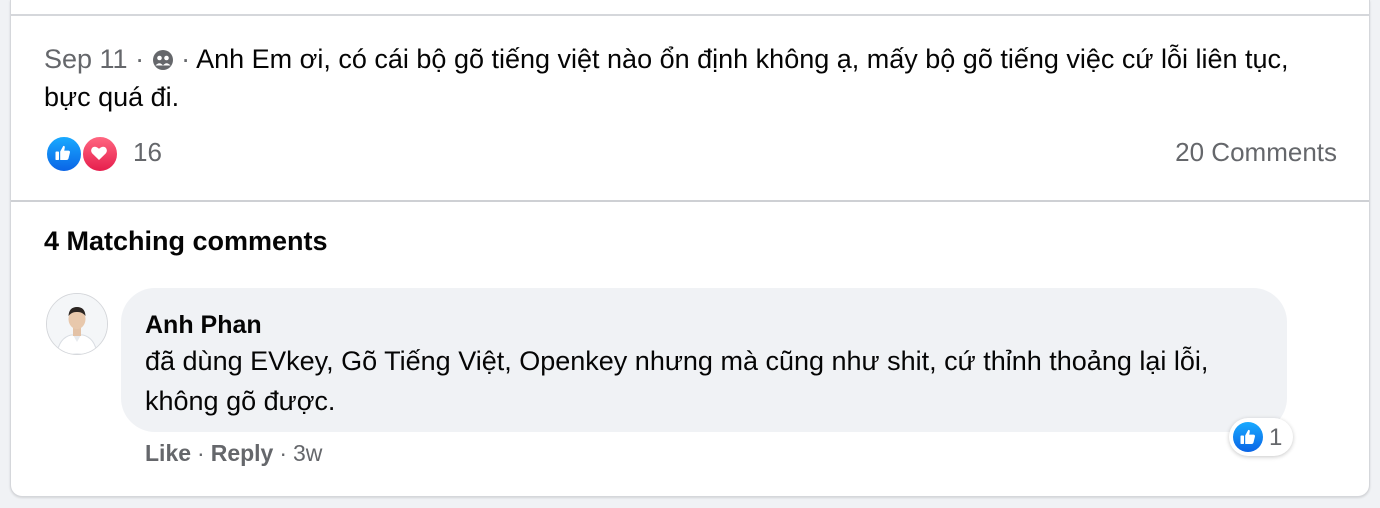  What do you see at coordinates (690, 15) in the screenshot?
I see `top-border` at bounding box center [690, 15].